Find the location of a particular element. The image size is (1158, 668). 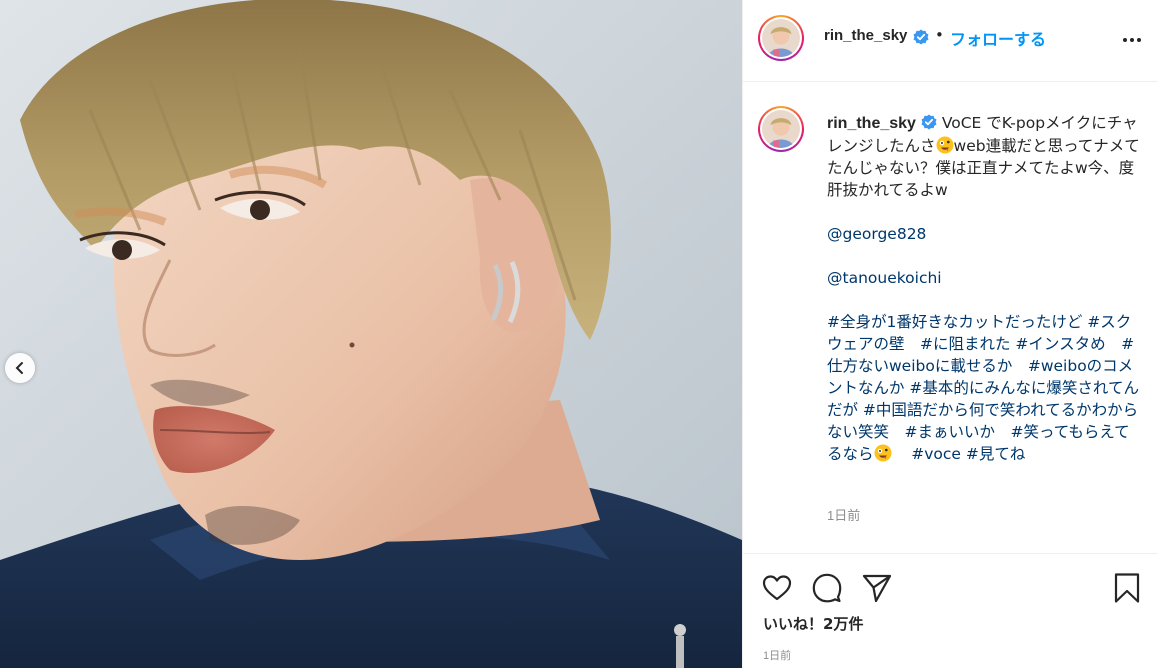

bookmark-icon is located at coordinates (1127, 588).